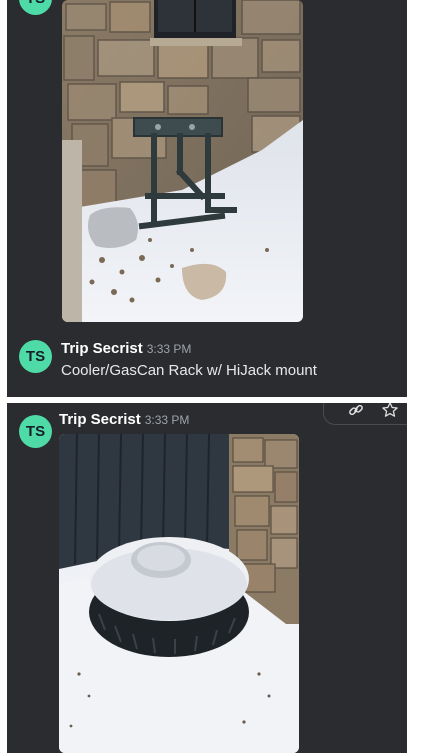  I want to click on message-text: Cooler/GasCan Rack w/ HiJack mount, so click(189, 370).